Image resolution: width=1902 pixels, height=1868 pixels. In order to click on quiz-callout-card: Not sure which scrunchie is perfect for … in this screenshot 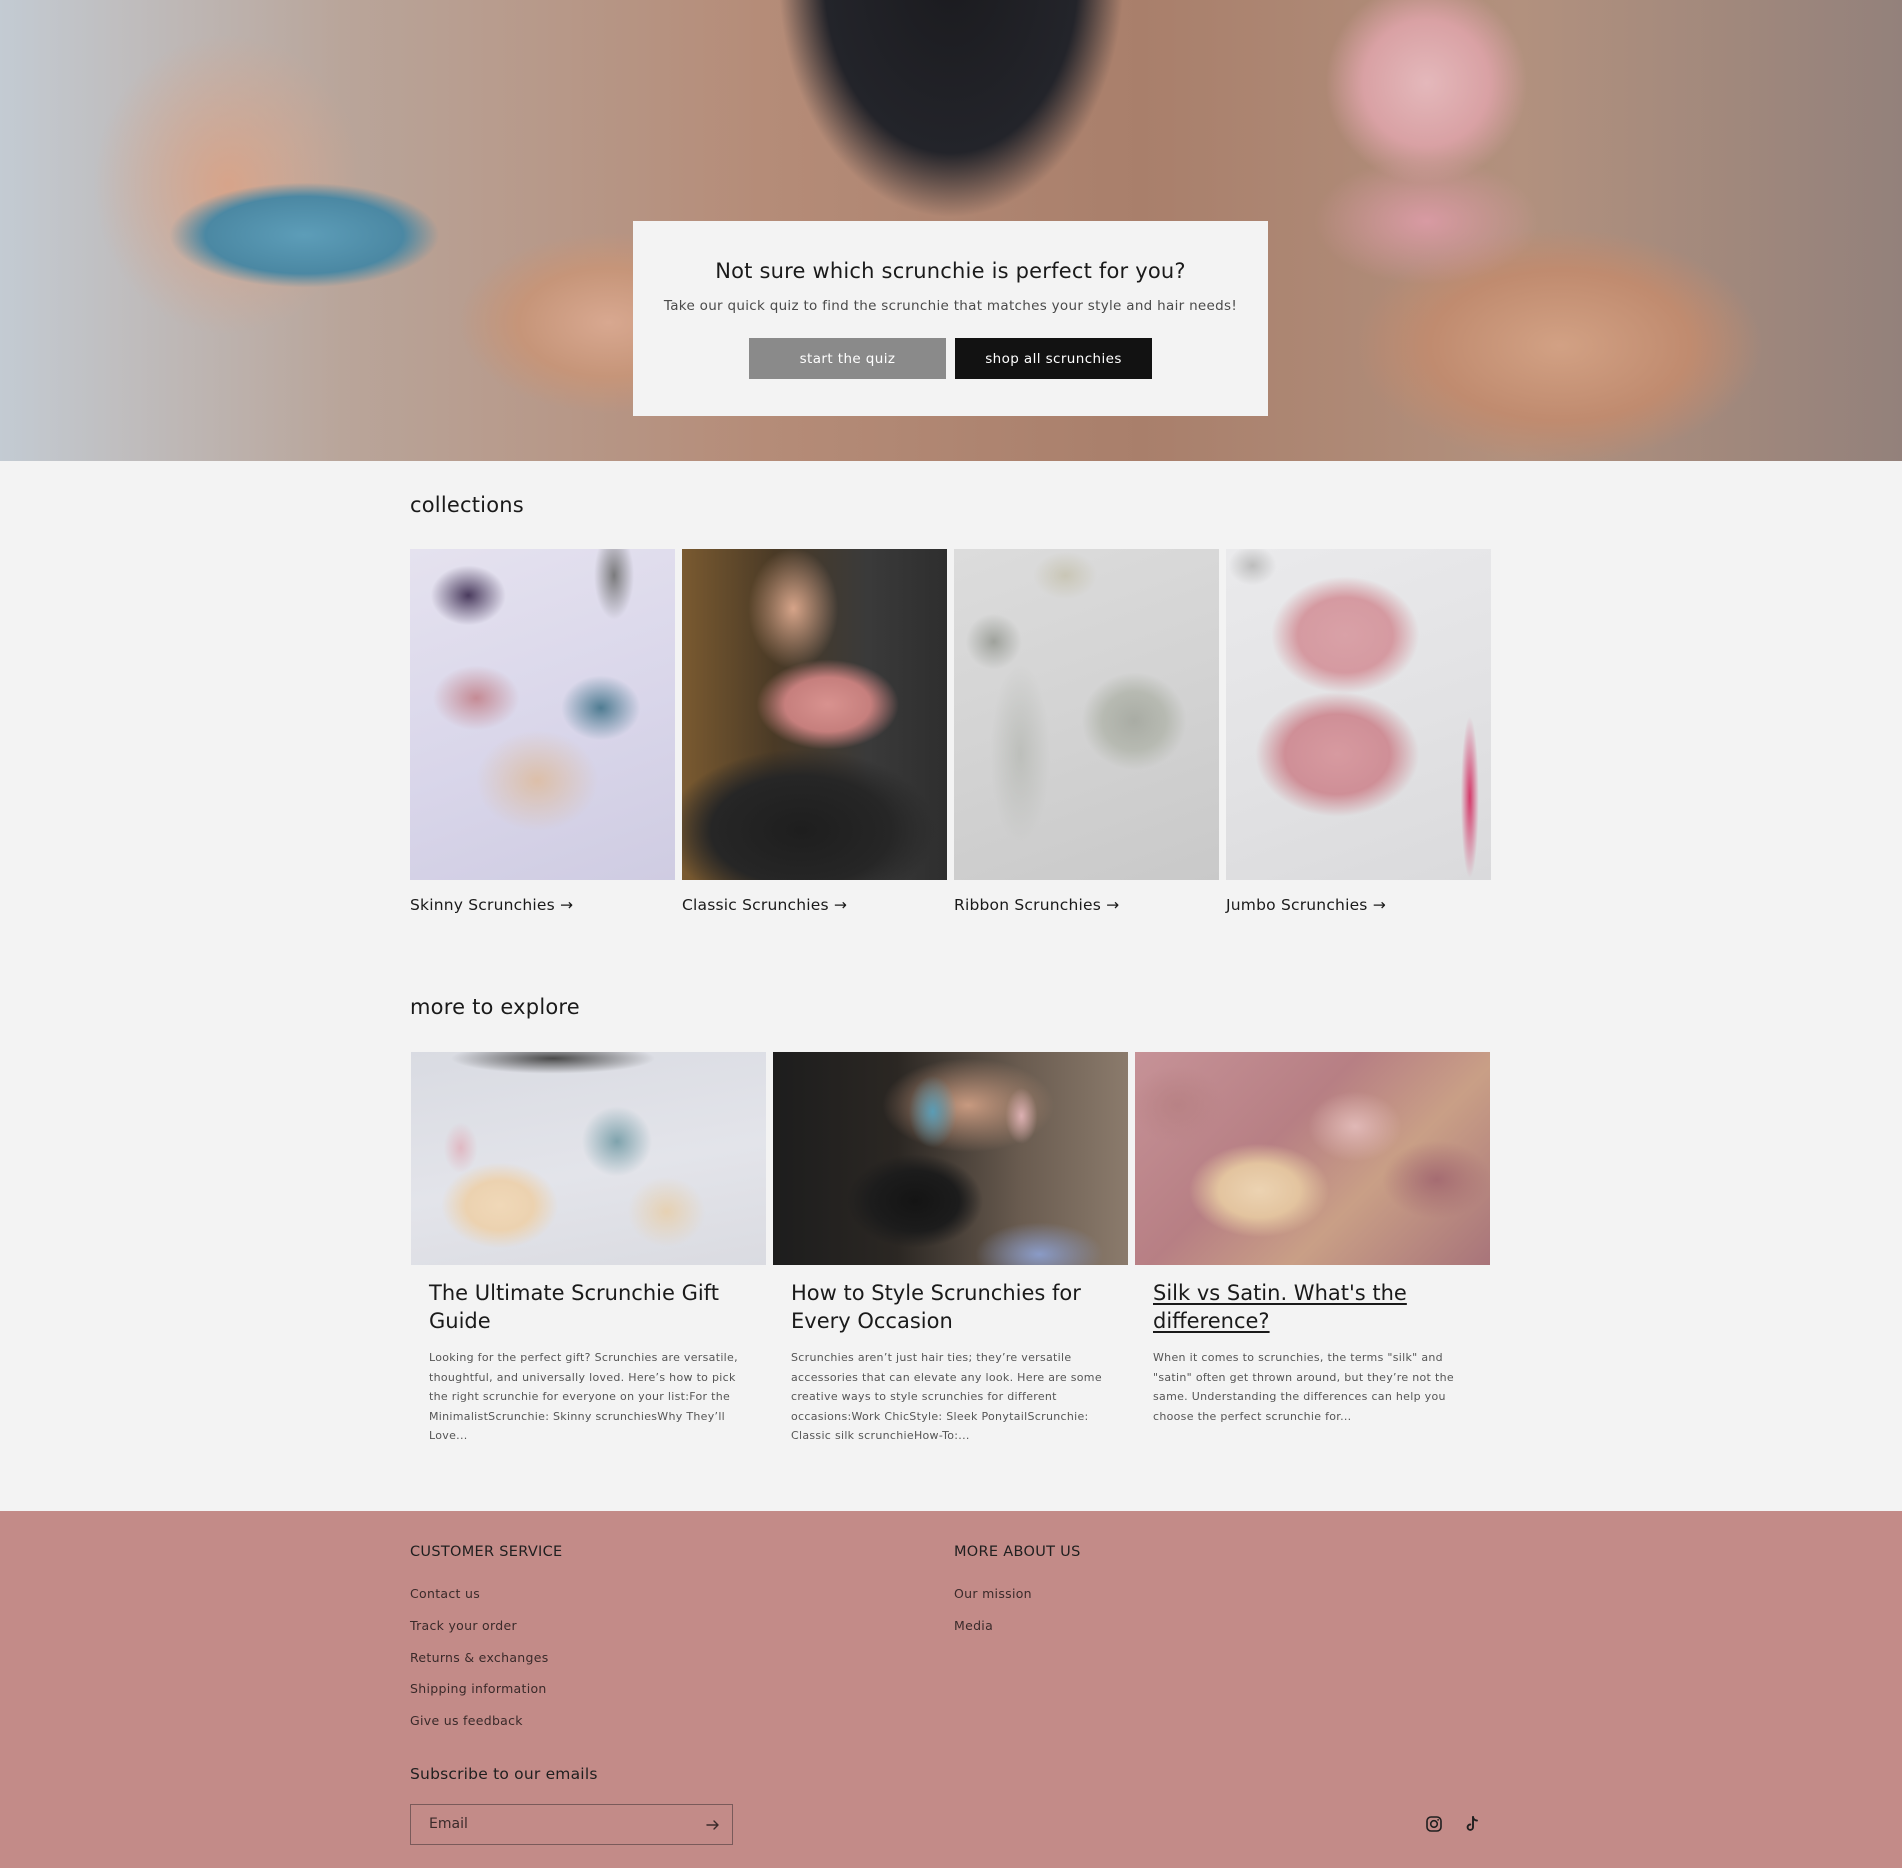, I will do `click(950, 318)`.